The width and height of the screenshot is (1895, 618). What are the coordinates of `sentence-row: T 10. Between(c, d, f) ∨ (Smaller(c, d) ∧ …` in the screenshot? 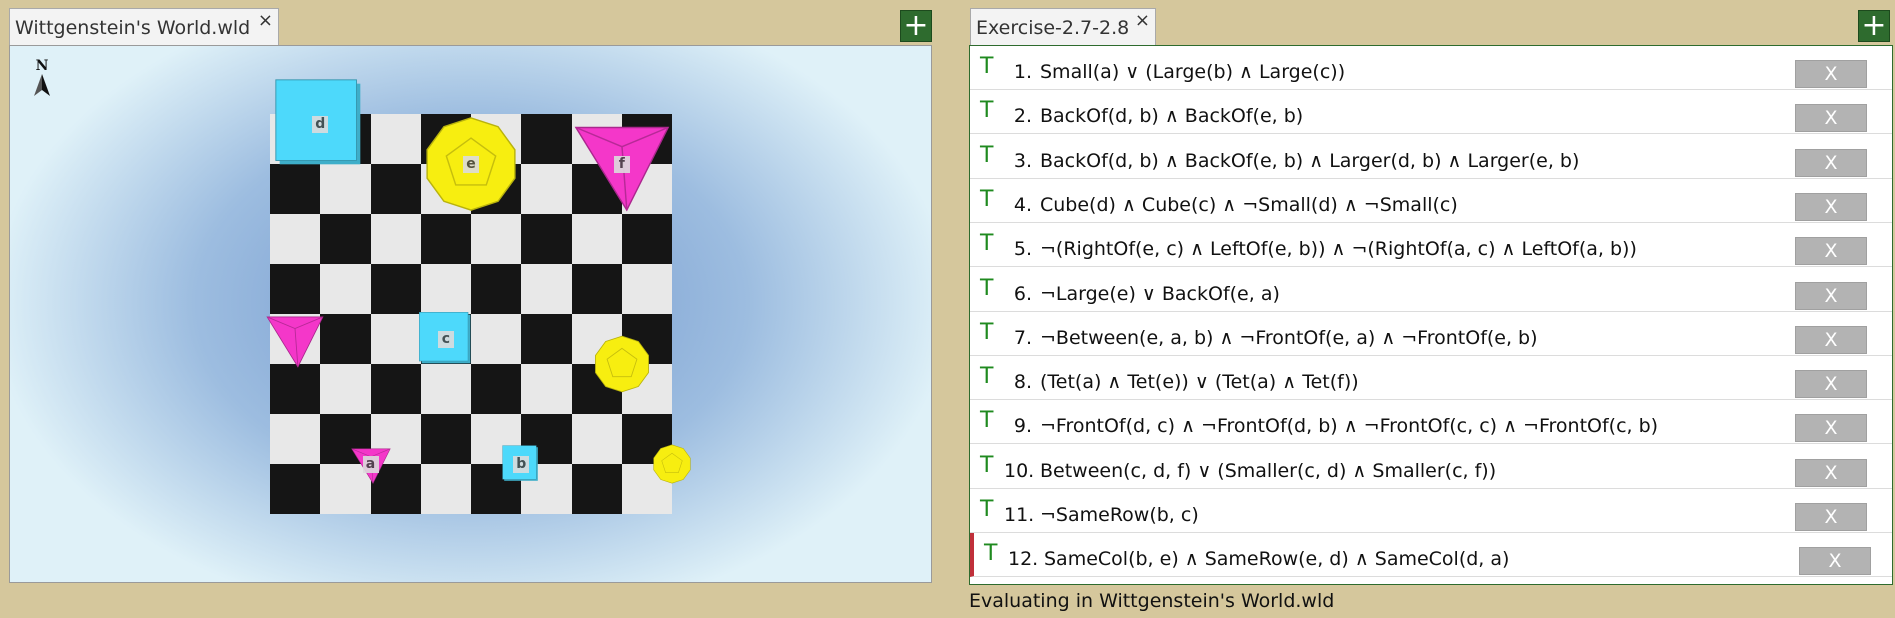 It's located at (1431, 467).